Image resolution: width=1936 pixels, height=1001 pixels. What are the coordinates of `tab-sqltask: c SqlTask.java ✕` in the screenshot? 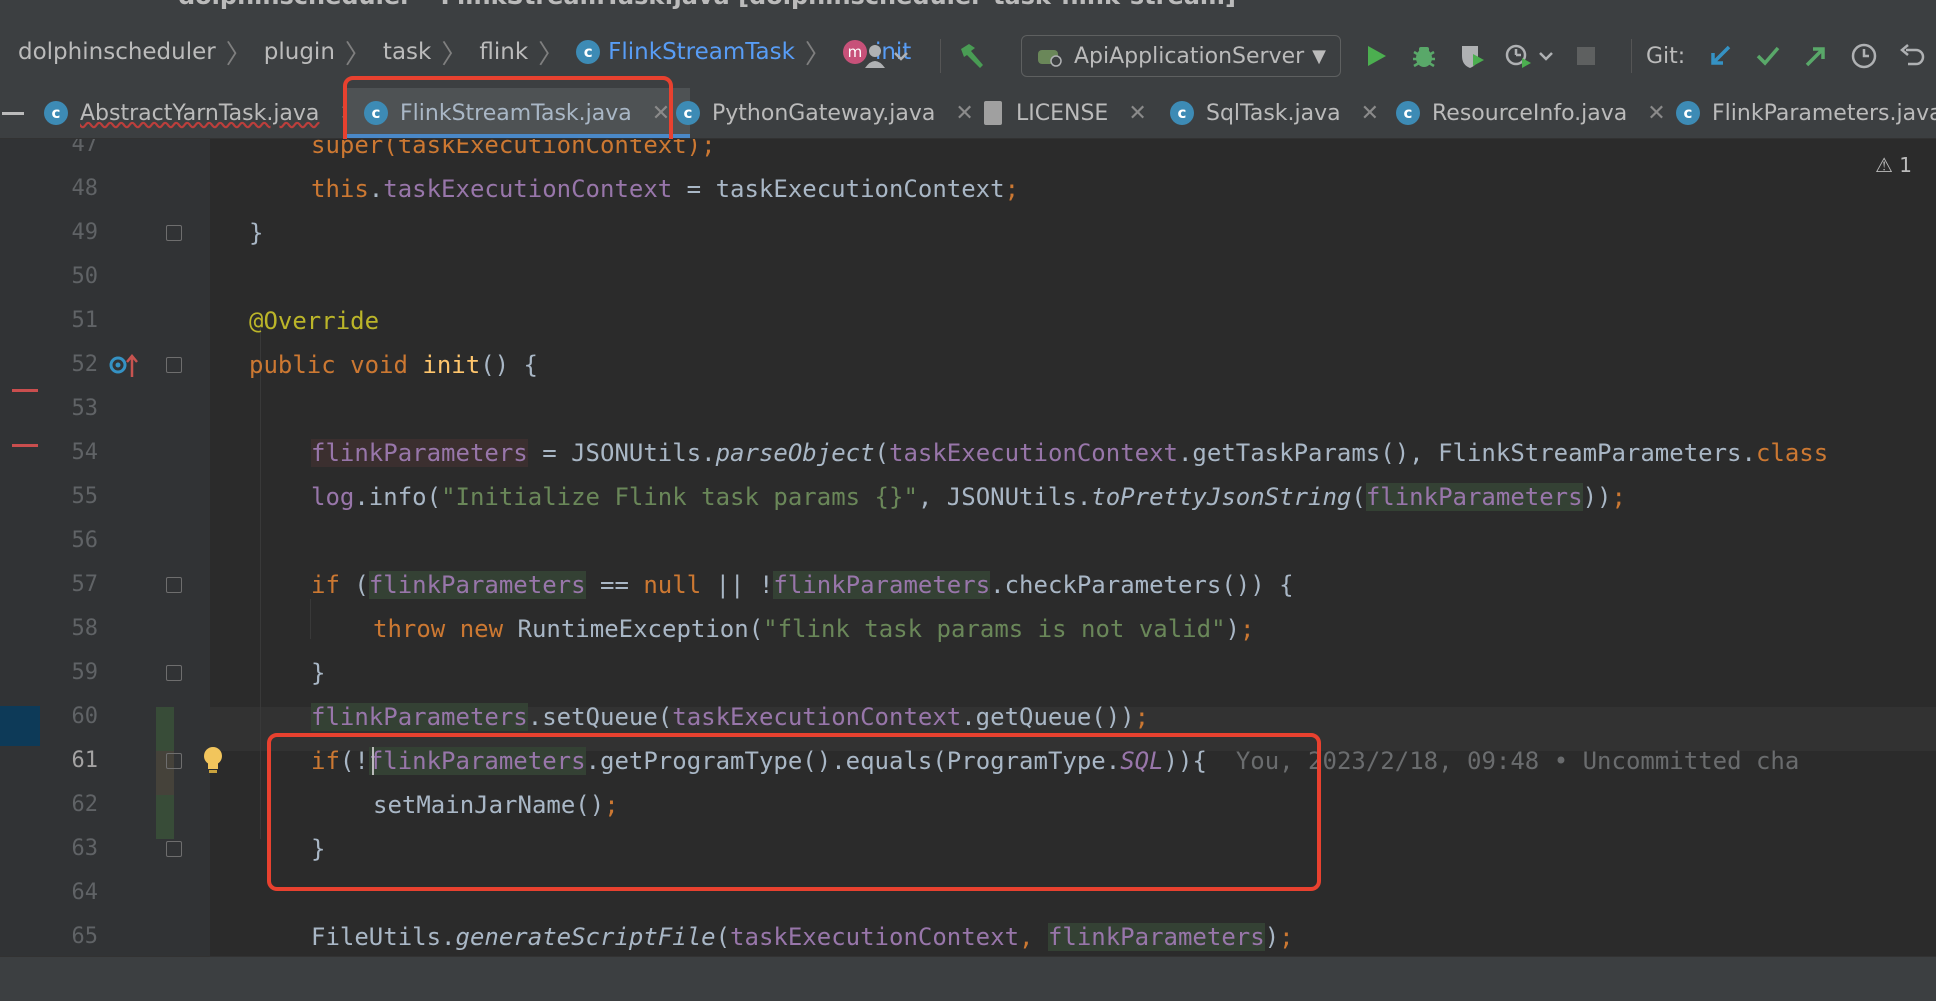 It's located at (1274, 113).